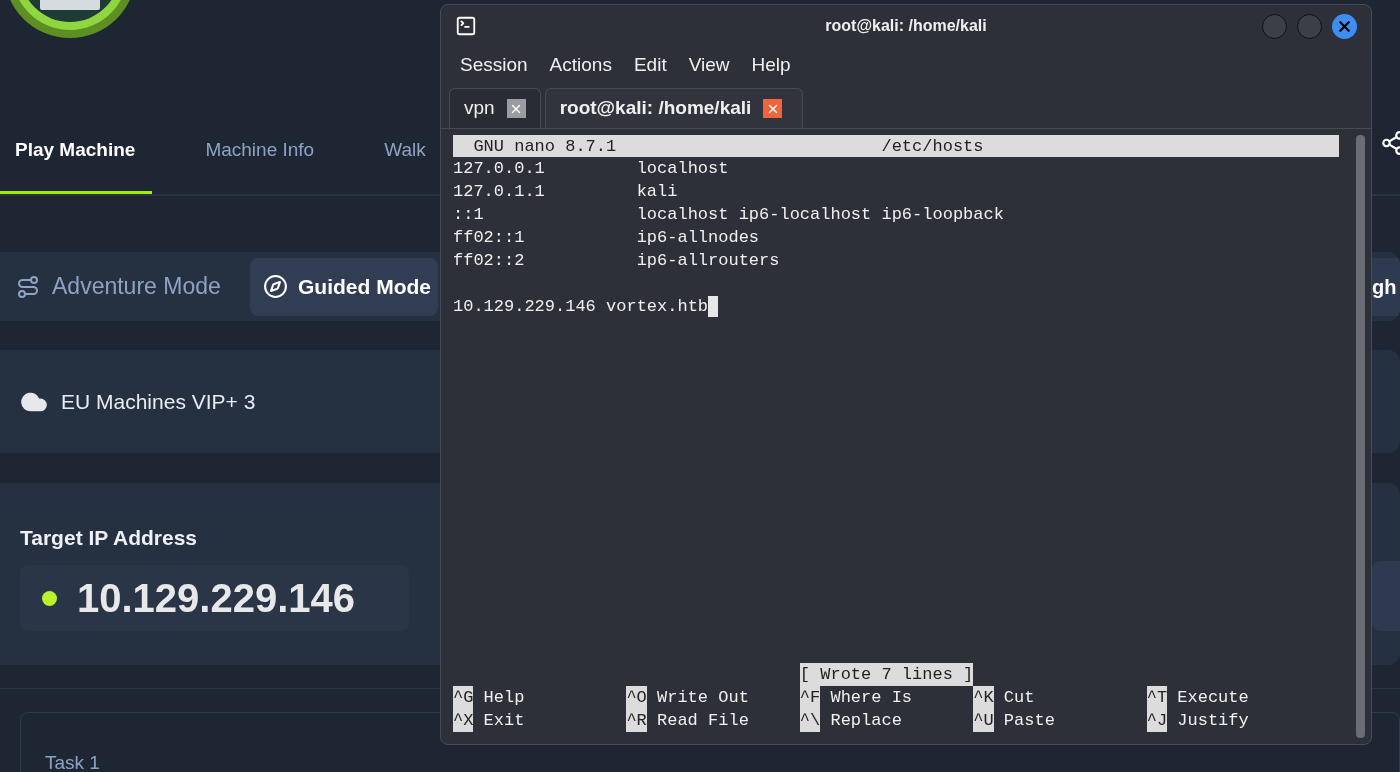 Image resolution: width=1400 pixels, height=772 pixels. I want to click on shortcut-key: ^X, so click(463, 720).